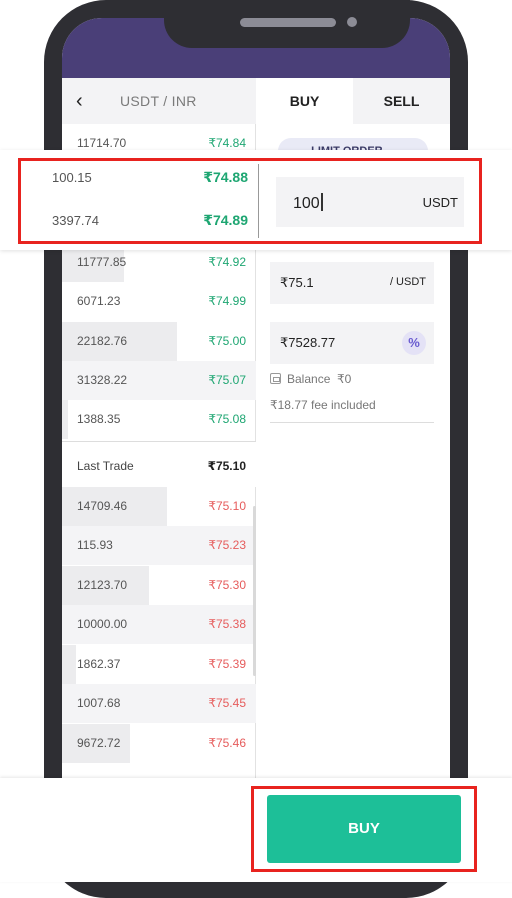 The width and height of the screenshot is (512, 898). What do you see at coordinates (159, 624) in the screenshot?
I see `bid-row: 10000.00 ₹75.38` at bounding box center [159, 624].